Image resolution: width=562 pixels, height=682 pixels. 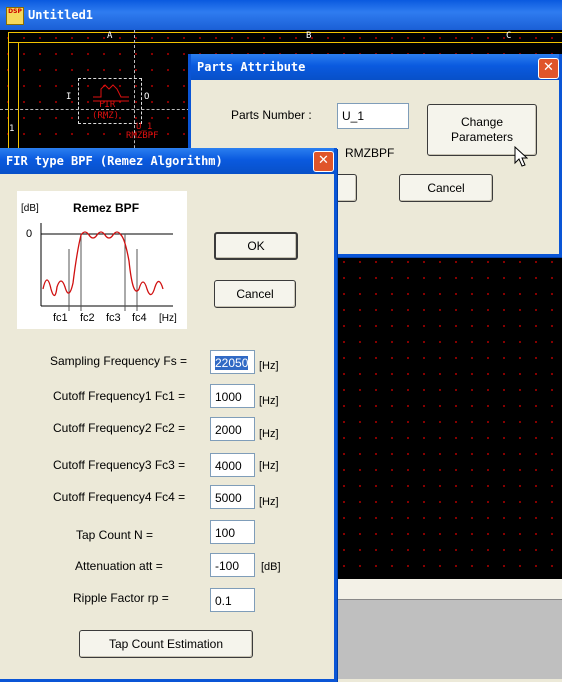 What do you see at coordinates (375, 67) in the screenshot?
I see `parts-attribute-titlebar: Parts Attribute ✕` at bounding box center [375, 67].